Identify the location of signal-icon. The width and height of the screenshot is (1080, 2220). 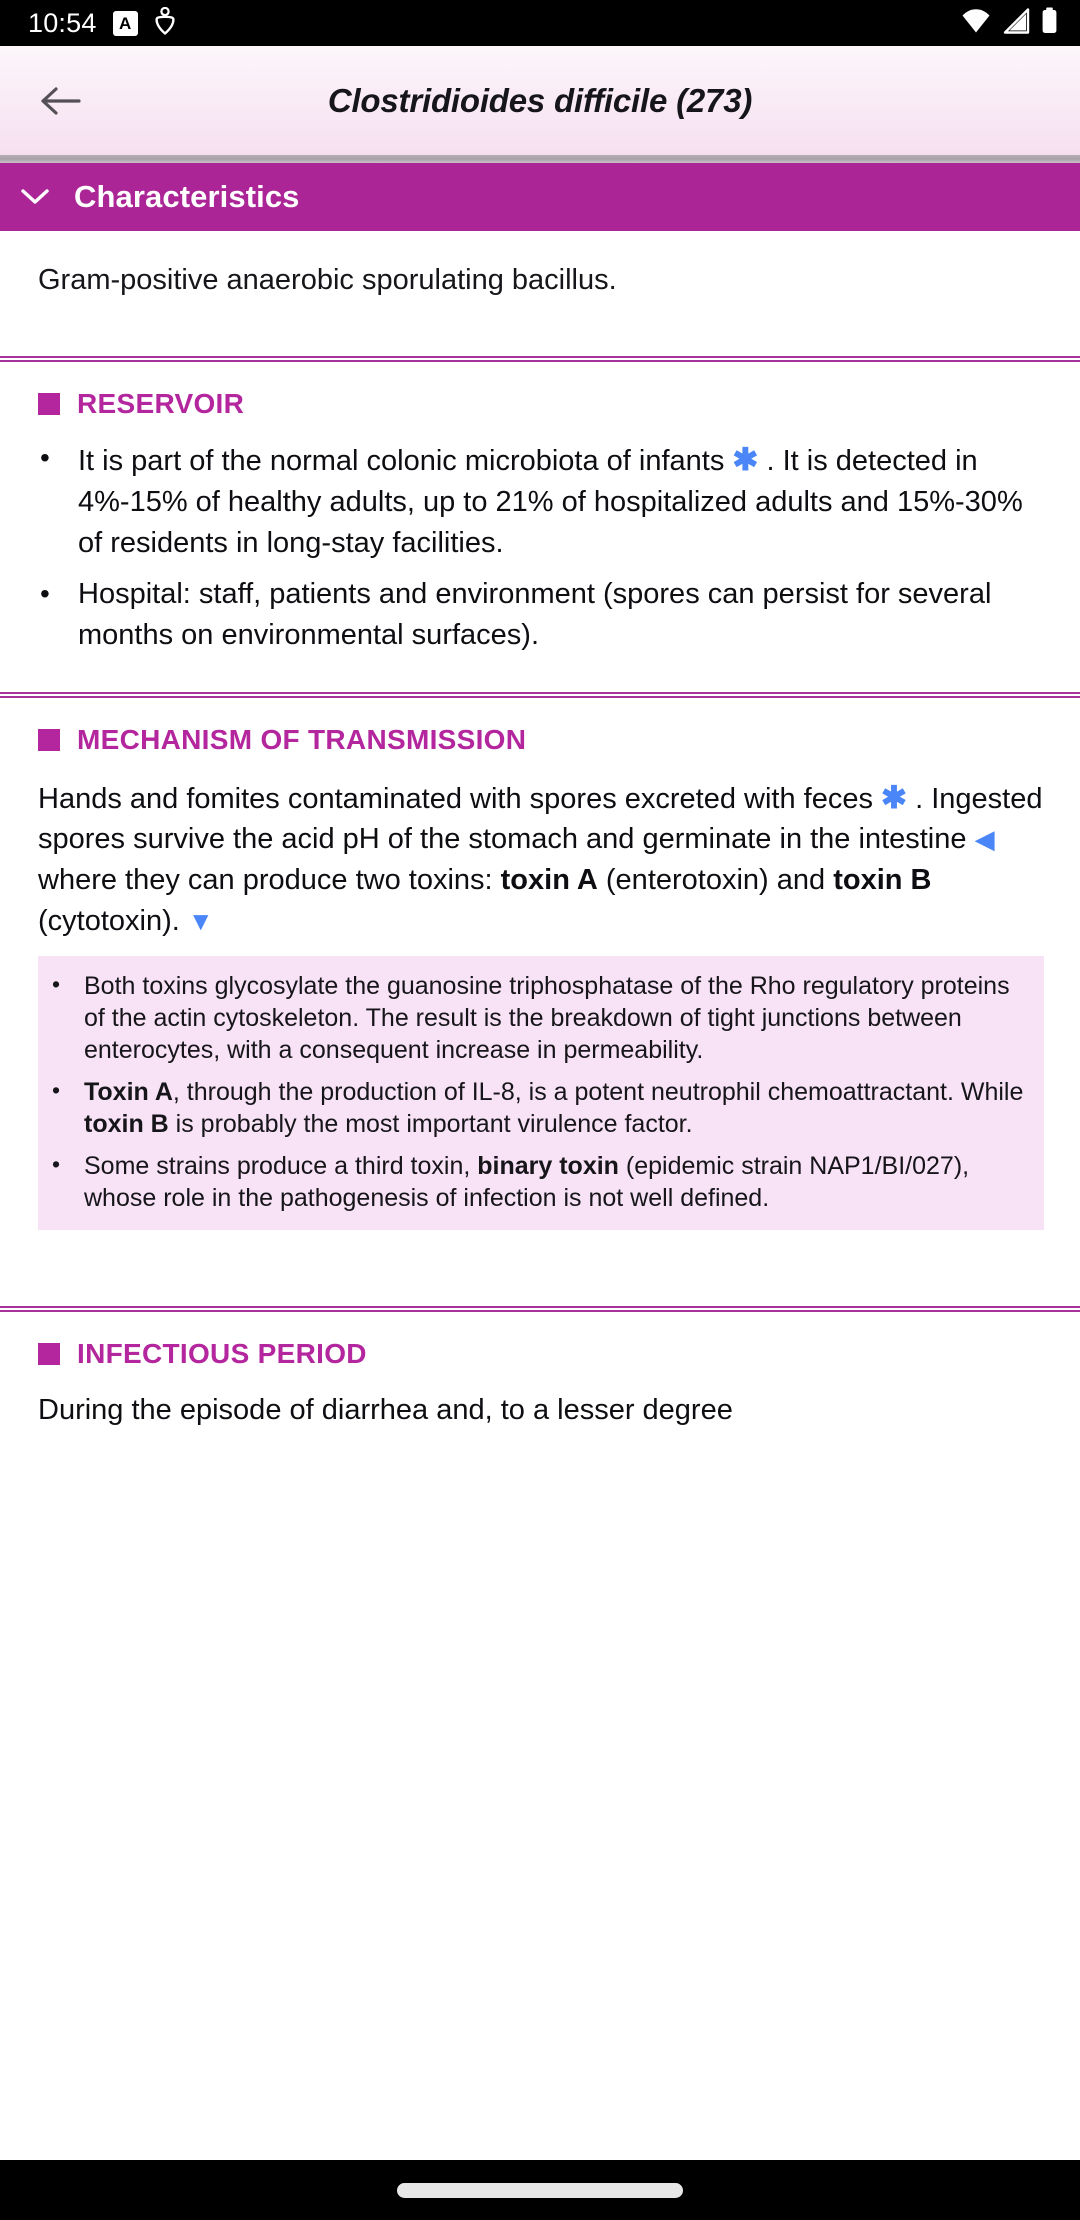
(1016, 23).